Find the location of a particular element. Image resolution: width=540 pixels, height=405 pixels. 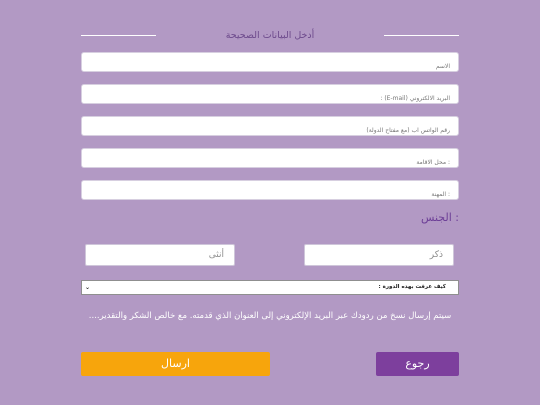

gender-option-female: أنثى is located at coordinates (160, 255).